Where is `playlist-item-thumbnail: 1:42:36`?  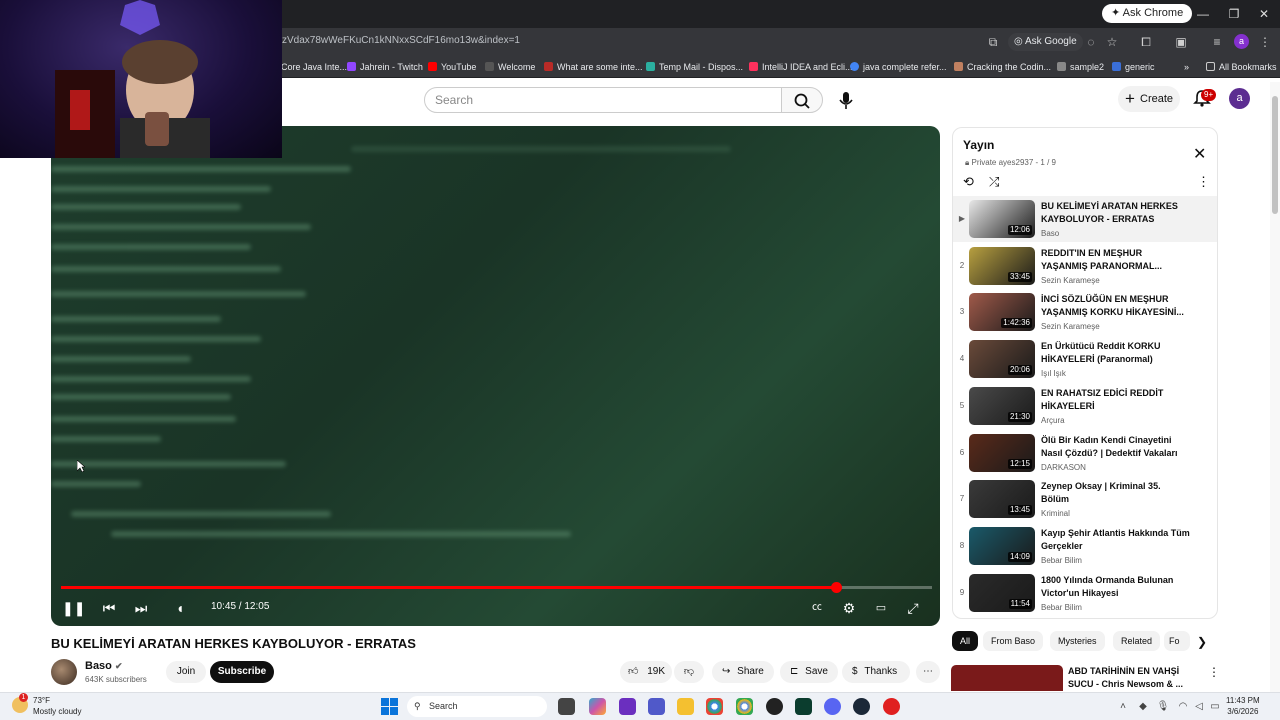 playlist-item-thumbnail: 1:42:36 is located at coordinates (1002, 312).